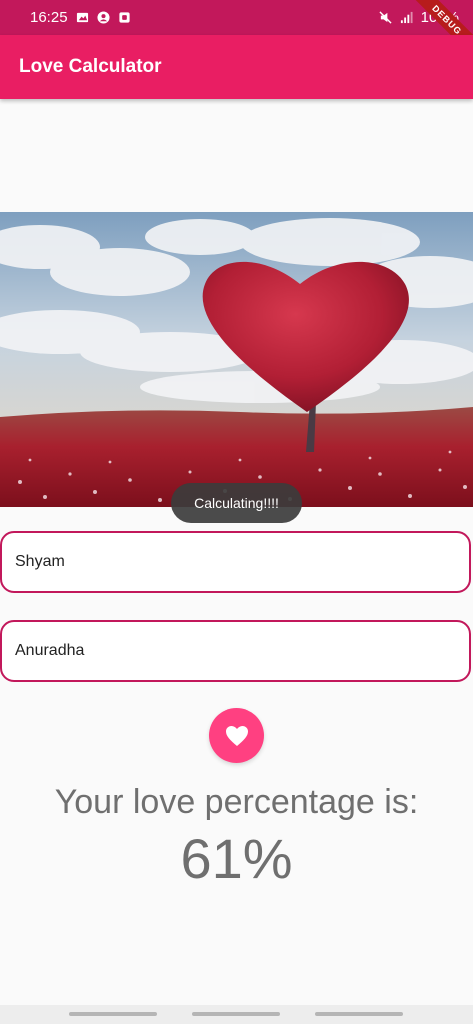  Describe the element at coordinates (236, 17) in the screenshot. I see `status-bar: 16:25 100%` at that location.